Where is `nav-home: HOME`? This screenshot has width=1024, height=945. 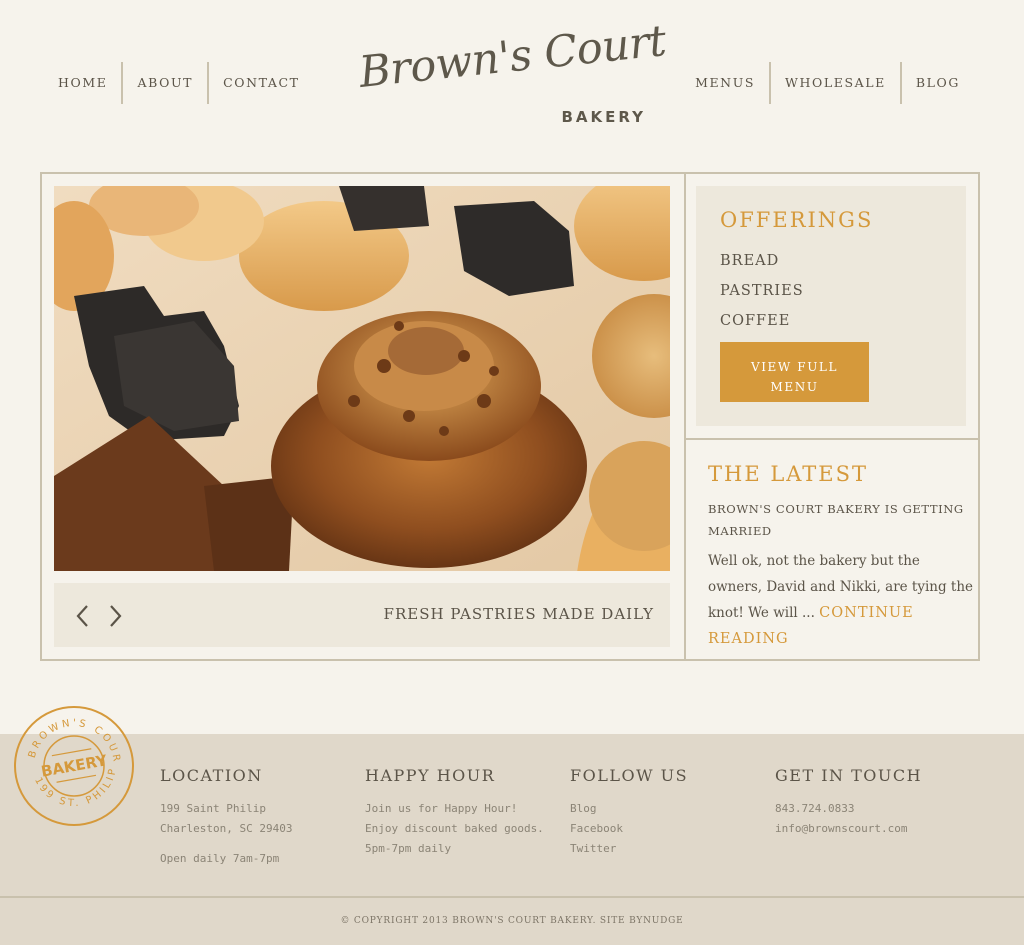
nav-home: HOME is located at coordinates (82, 83).